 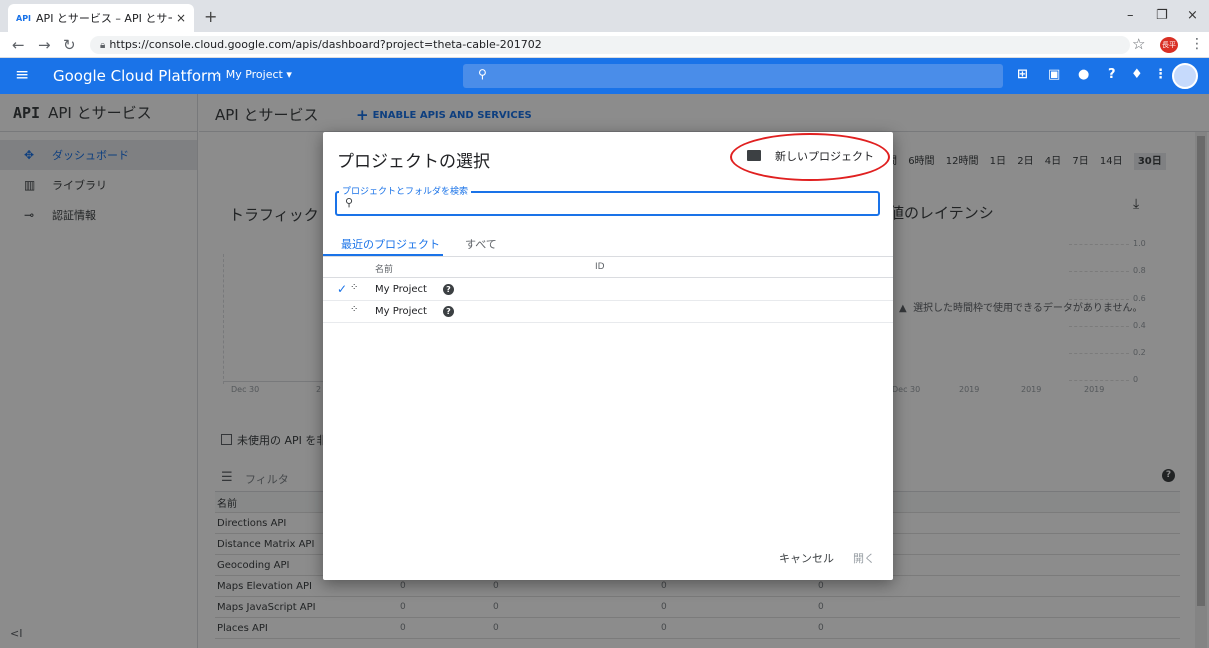 What do you see at coordinates (22, 75) in the screenshot?
I see `hamburger-menu-icon: ≡` at bounding box center [22, 75].